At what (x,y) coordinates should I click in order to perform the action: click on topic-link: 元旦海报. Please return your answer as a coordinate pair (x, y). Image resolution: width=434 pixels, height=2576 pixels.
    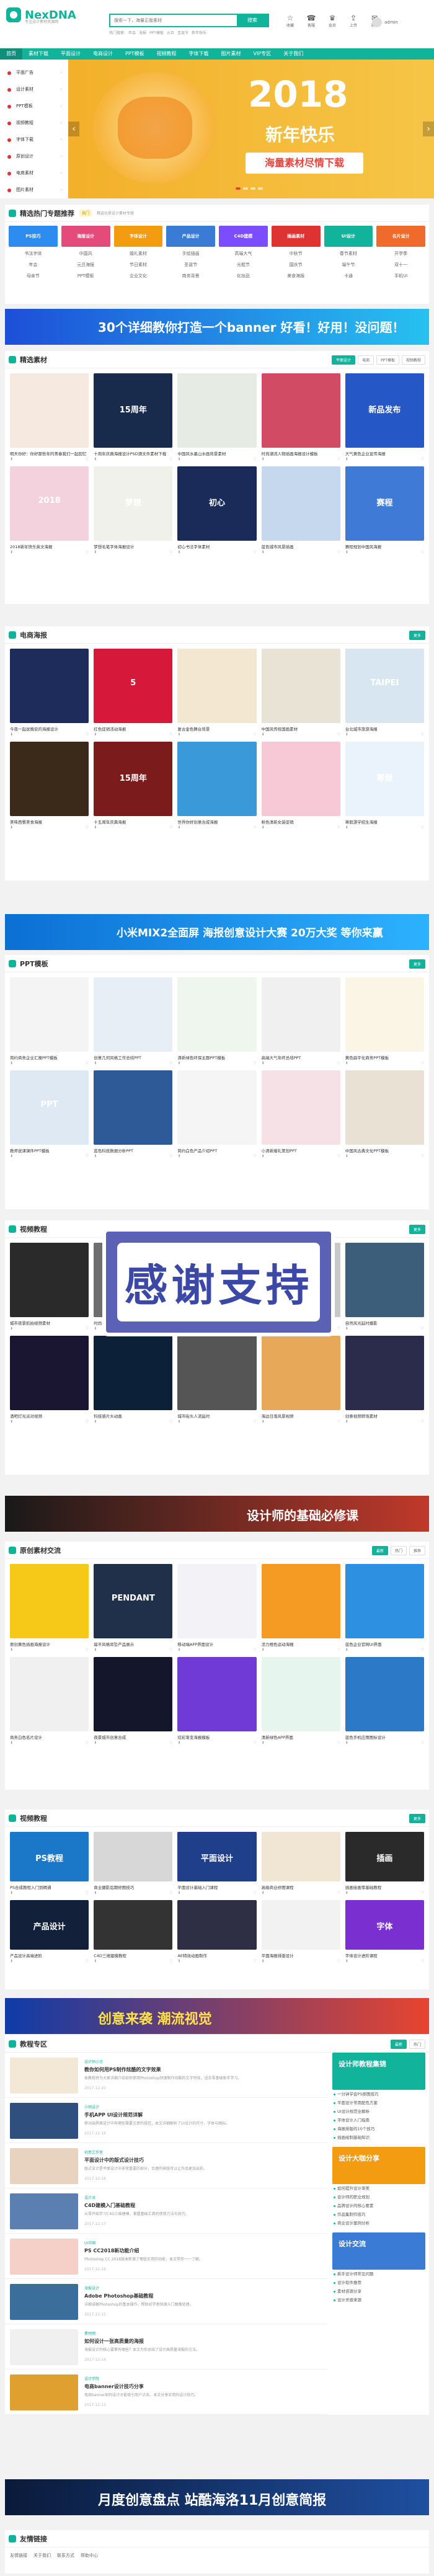
    Looking at the image, I should click on (85, 264).